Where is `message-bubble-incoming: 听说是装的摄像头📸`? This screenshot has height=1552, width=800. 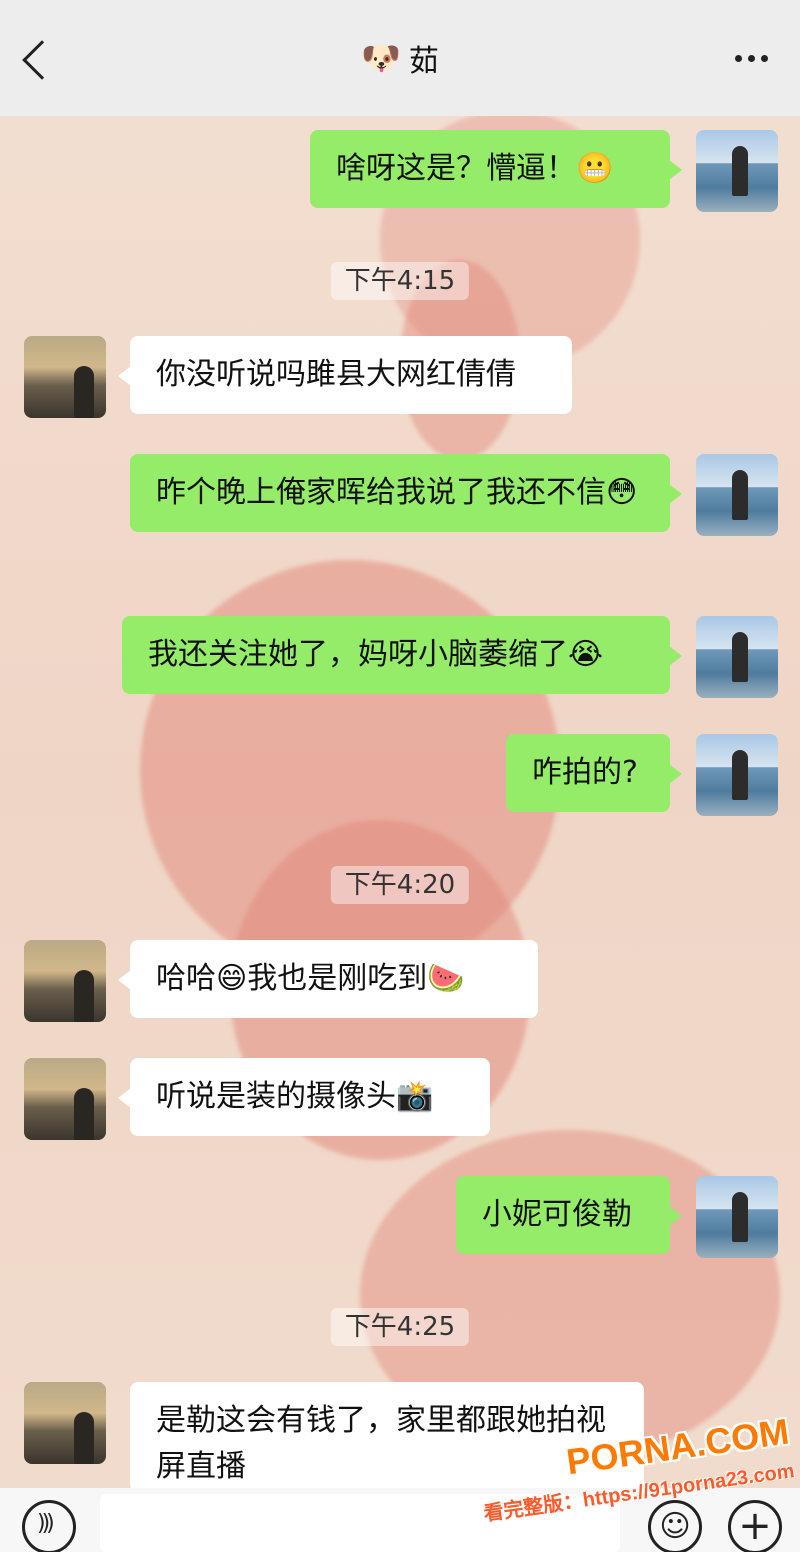
message-bubble-incoming: 听说是装的摄像头📸 is located at coordinates (304, 1097).